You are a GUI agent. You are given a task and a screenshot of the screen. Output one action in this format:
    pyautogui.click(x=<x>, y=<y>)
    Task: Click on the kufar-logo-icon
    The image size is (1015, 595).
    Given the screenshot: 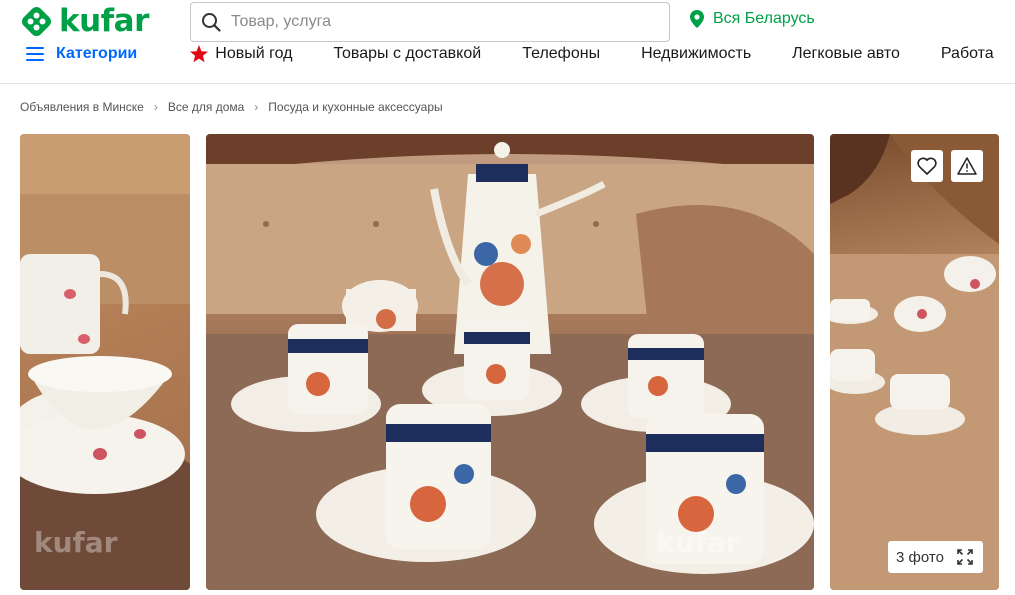 What is the action you would take?
    pyautogui.click(x=36, y=21)
    